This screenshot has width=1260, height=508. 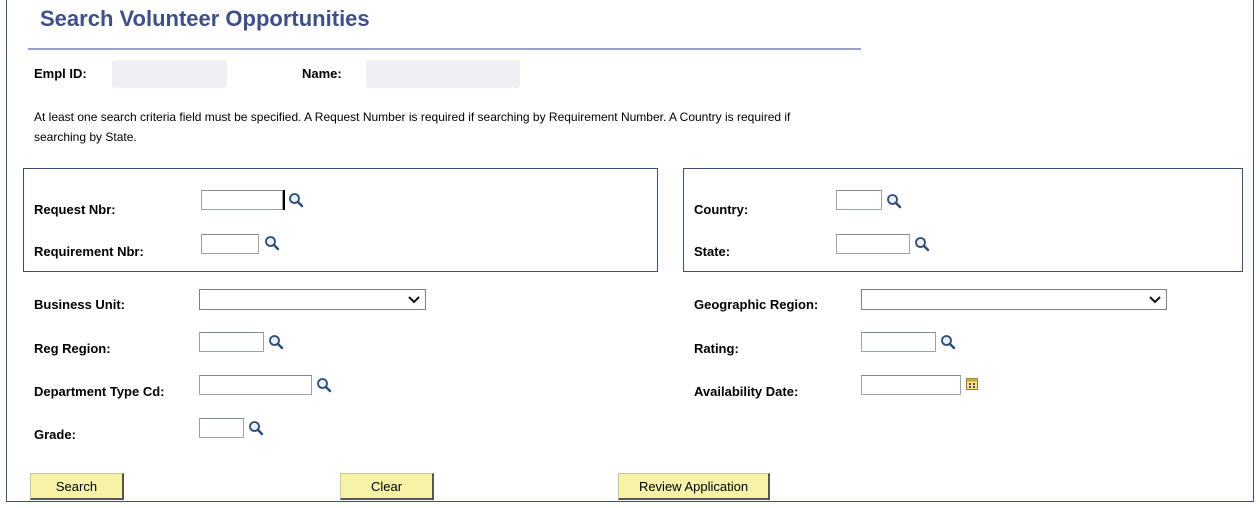 I want to click on requirement-nbr-label: Requirement Nbr:, so click(x=89, y=251).